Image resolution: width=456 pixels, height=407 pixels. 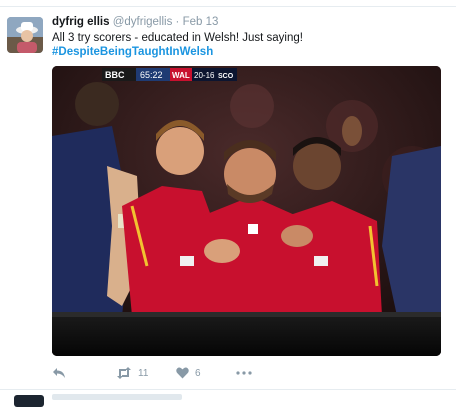 I want to click on avatar-image, so click(x=25, y=35).